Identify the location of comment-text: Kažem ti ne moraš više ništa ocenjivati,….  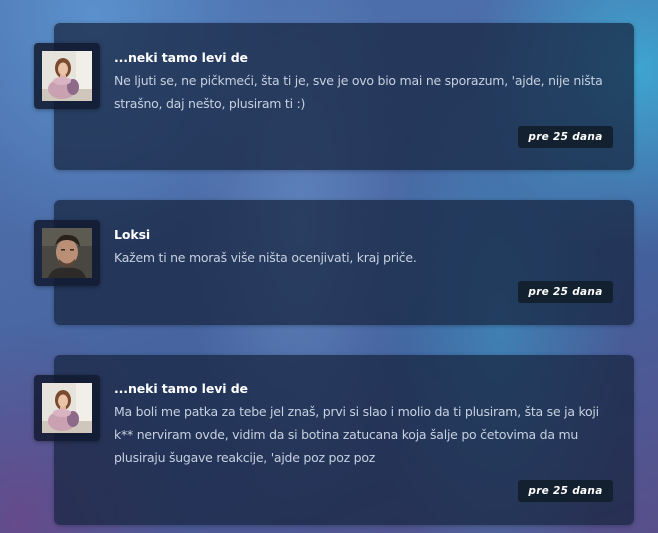
(265, 257).